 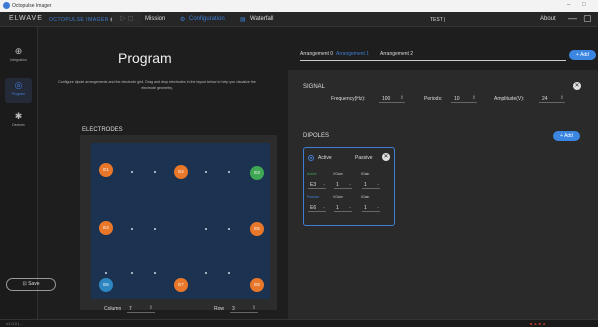 I want to click on column-value: 7, so click(x=130, y=309).